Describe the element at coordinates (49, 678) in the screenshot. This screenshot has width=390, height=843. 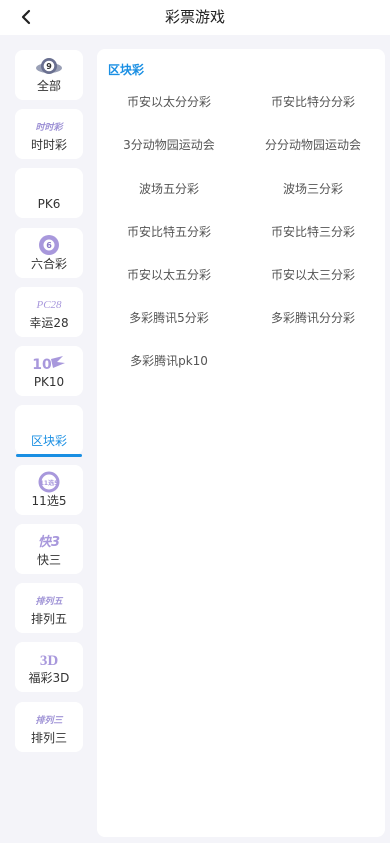
I see `sidebar-item-label: 福彩3D` at that location.